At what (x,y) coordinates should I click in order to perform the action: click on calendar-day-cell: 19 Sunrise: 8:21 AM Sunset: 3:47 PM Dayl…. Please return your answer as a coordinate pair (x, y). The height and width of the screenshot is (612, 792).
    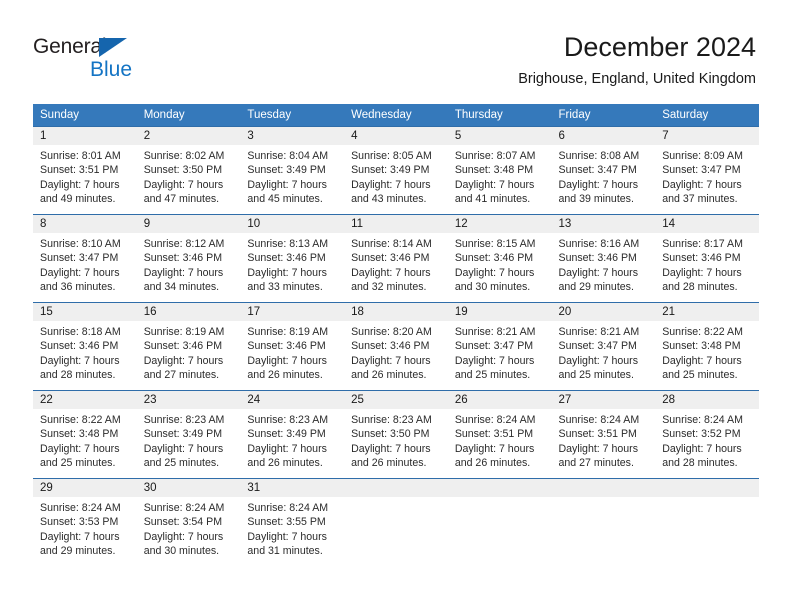
    Looking at the image, I should click on (499, 346).